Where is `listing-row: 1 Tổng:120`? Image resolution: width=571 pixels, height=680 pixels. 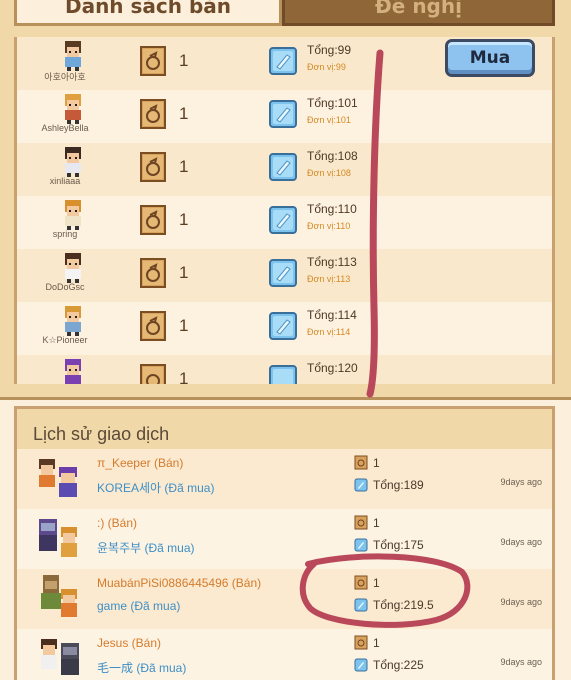
listing-row: 1 Tổng:120 is located at coordinates (284, 369).